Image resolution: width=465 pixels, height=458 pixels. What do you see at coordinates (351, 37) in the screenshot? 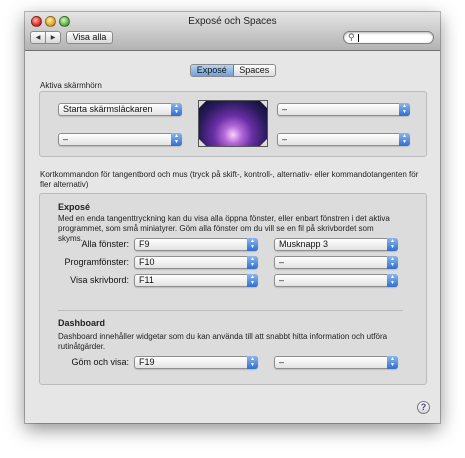
I see `magnifier-icon: ⚲` at bounding box center [351, 37].